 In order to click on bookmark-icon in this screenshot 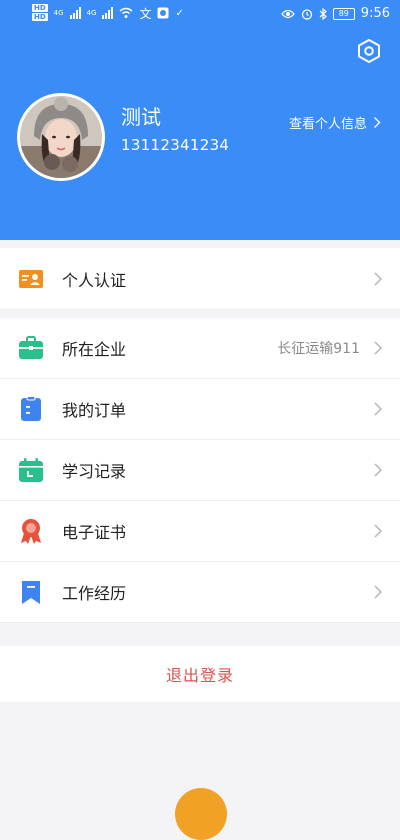, I will do `click(31, 592)`.